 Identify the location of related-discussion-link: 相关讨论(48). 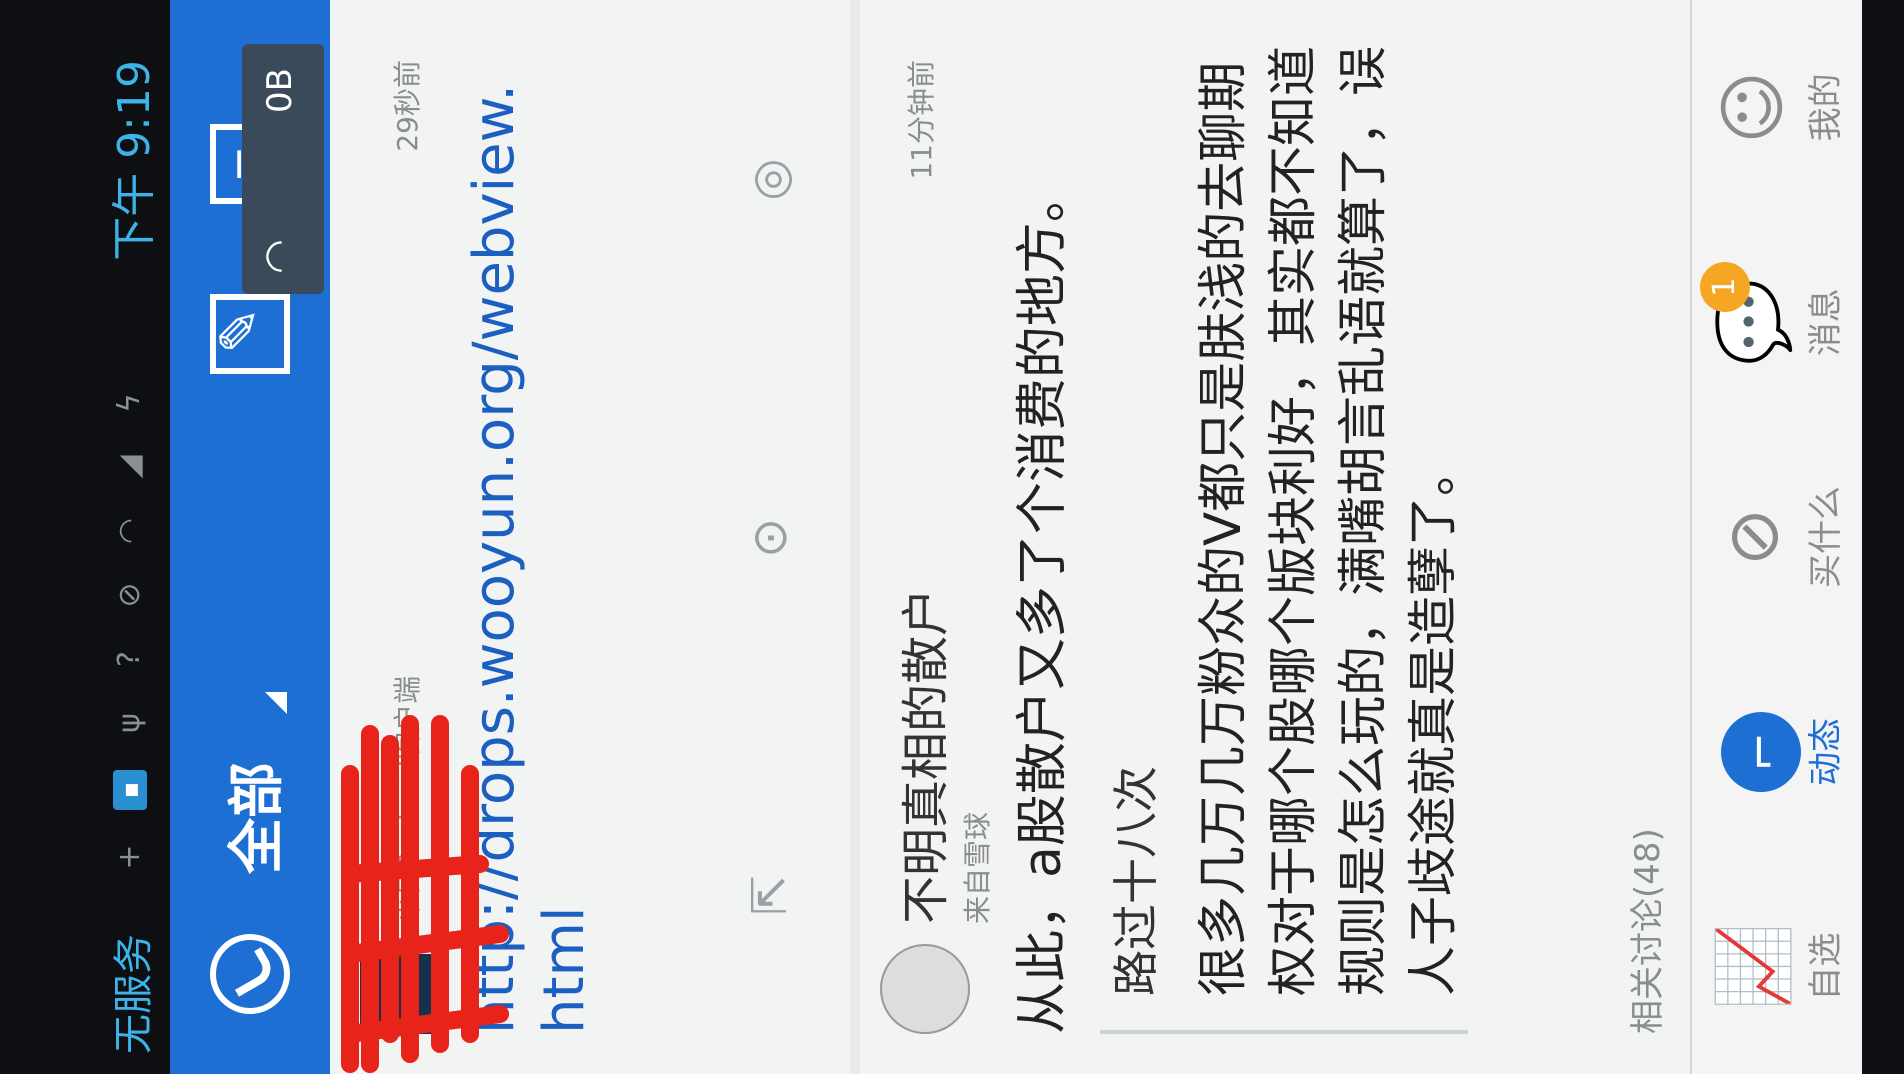
(1644, 931).